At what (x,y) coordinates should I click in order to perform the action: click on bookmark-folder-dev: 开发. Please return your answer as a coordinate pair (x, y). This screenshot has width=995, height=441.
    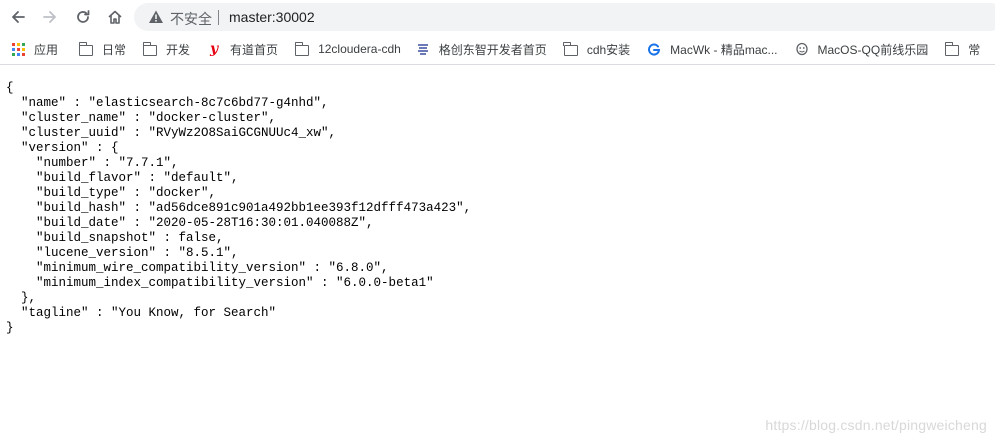
    Looking at the image, I should click on (166, 49).